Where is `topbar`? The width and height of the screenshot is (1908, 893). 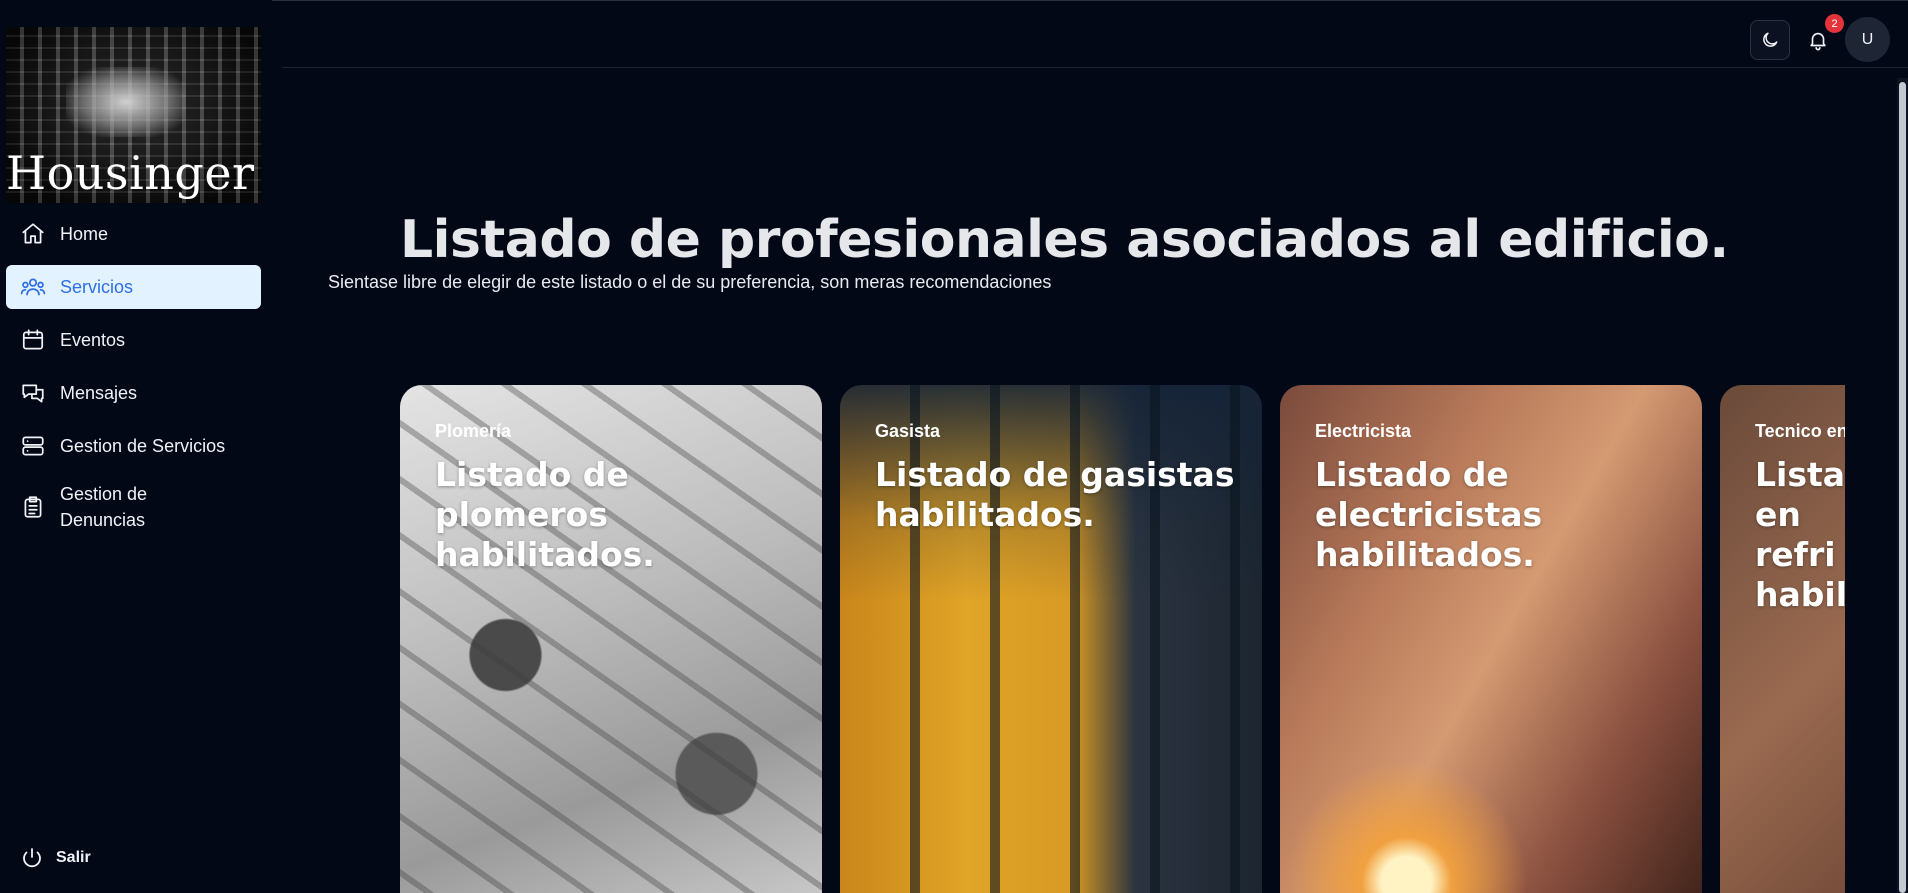
topbar is located at coordinates (1095, 34).